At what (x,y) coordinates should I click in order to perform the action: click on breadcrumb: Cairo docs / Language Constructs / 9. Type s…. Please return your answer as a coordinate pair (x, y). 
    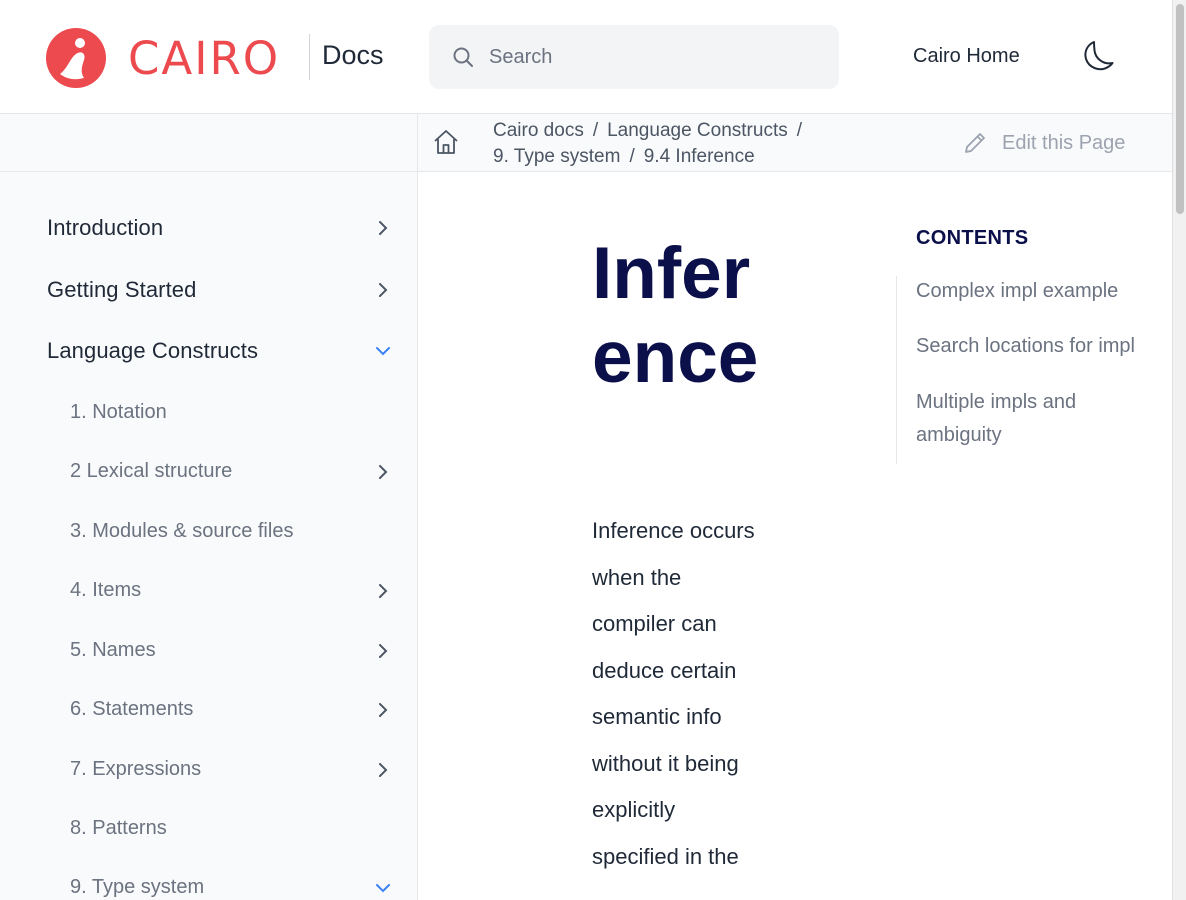
    Looking at the image, I should click on (663, 144).